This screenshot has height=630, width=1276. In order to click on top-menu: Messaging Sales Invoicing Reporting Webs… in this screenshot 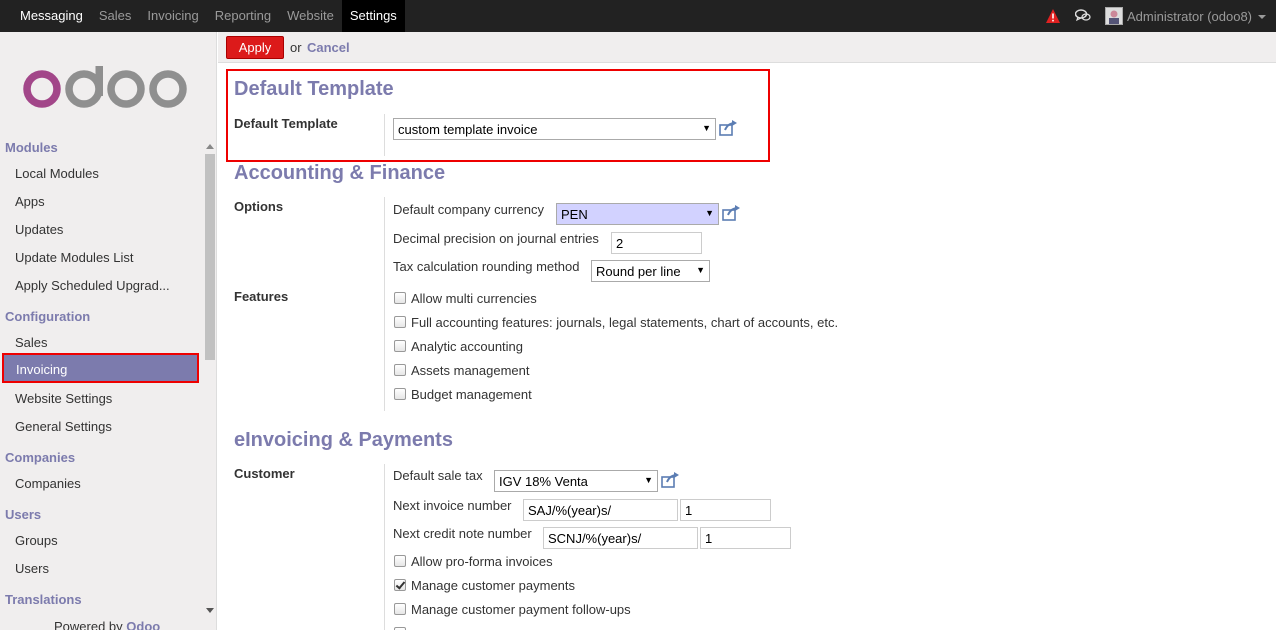, I will do `click(208, 16)`.